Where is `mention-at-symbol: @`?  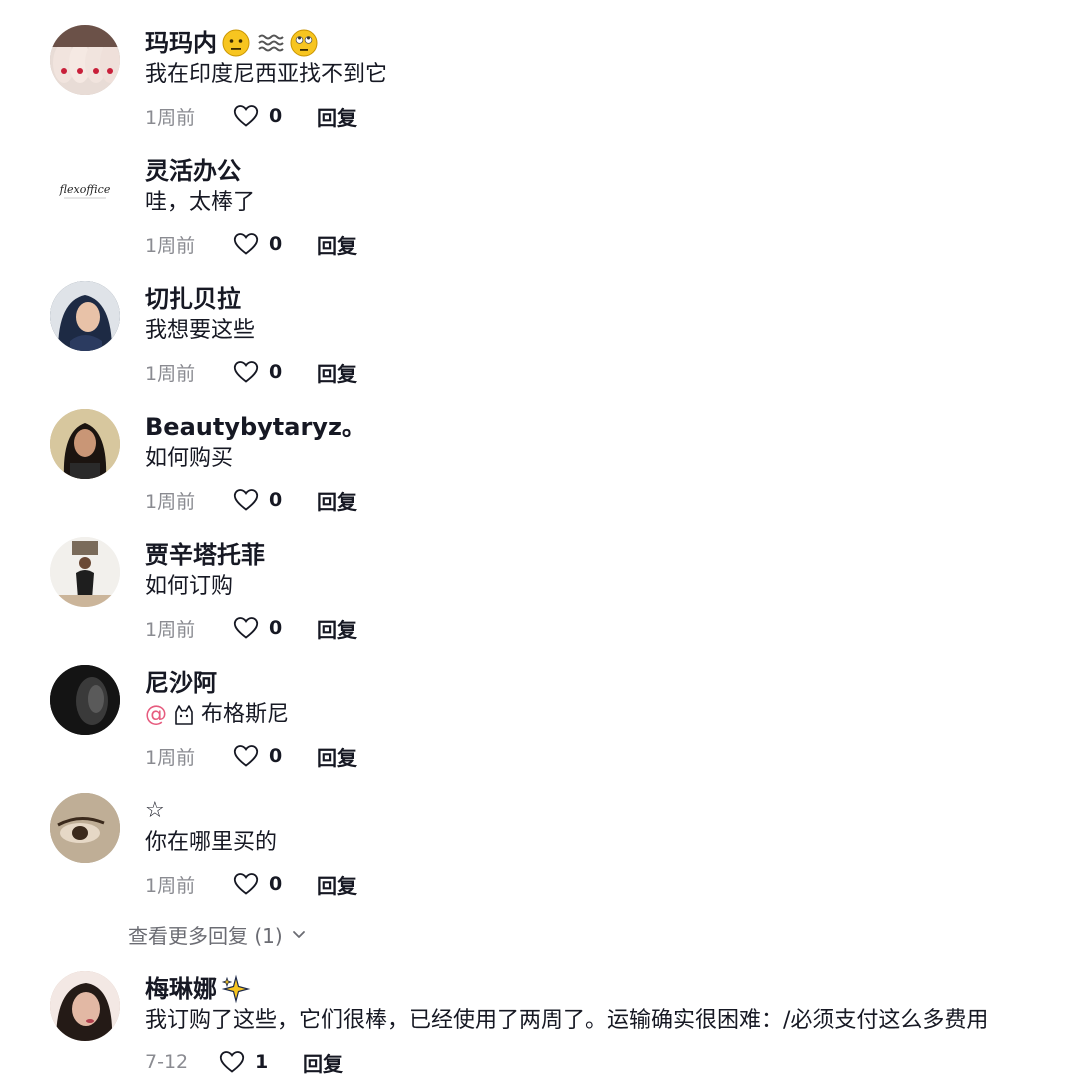
mention-at-symbol: @ is located at coordinates (156, 714).